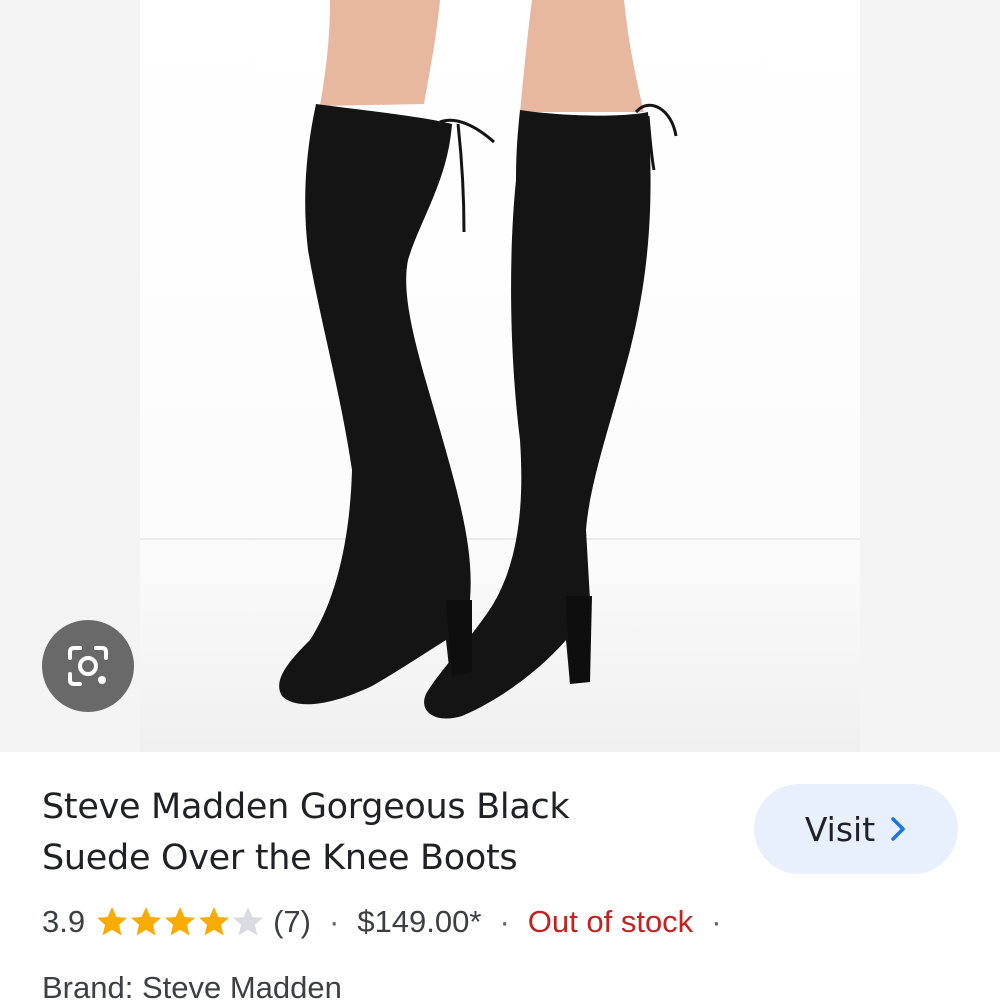 The height and width of the screenshot is (1006, 1000). I want to click on right-heel, so click(579, 640).